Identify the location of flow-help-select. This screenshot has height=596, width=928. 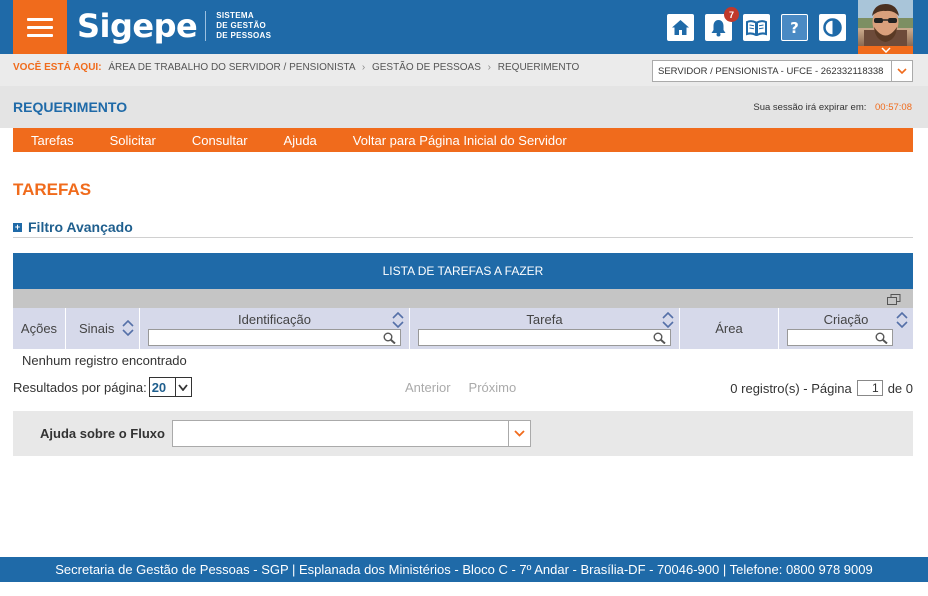
(351, 433).